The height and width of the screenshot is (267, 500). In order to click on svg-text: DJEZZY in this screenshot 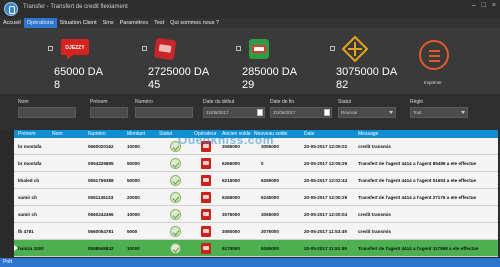, I will do `click(75, 48)`.